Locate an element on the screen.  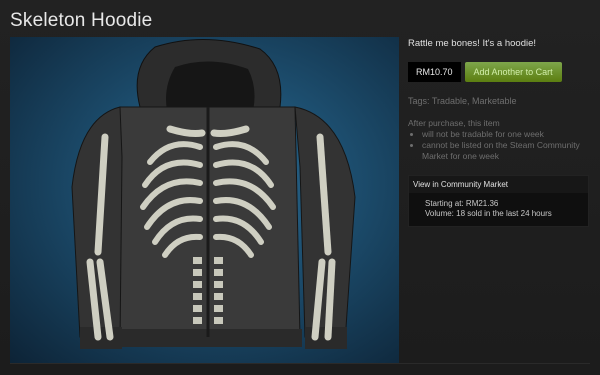
price-label: RM10.70 is located at coordinates (434, 72).